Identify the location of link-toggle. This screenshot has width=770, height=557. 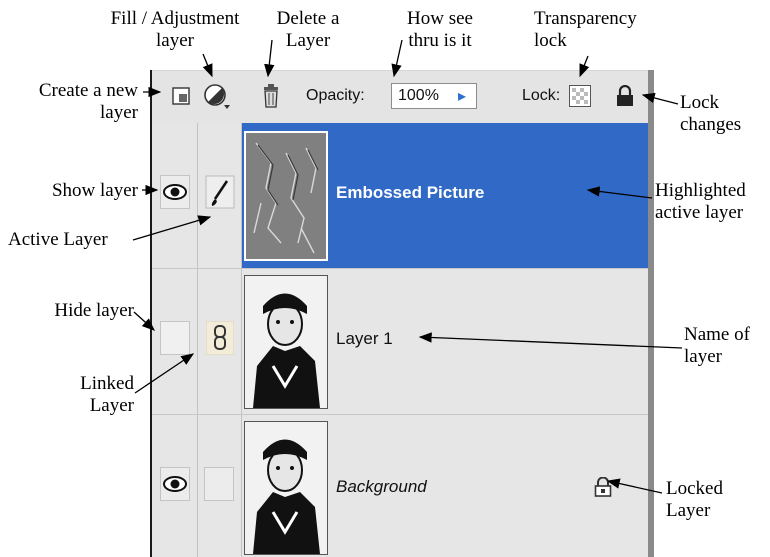
(219, 484).